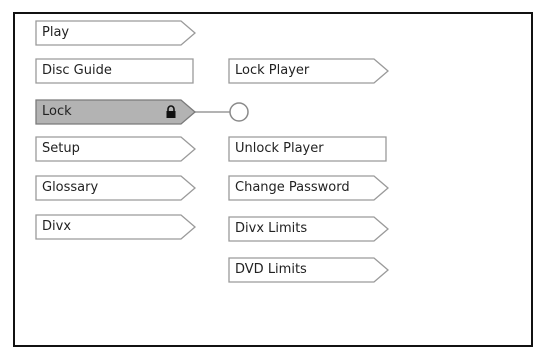 The height and width of the screenshot is (360, 548). What do you see at coordinates (271, 269) in the screenshot?
I see `submenu-item-label: DVD Limits` at bounding box center [271, 269].